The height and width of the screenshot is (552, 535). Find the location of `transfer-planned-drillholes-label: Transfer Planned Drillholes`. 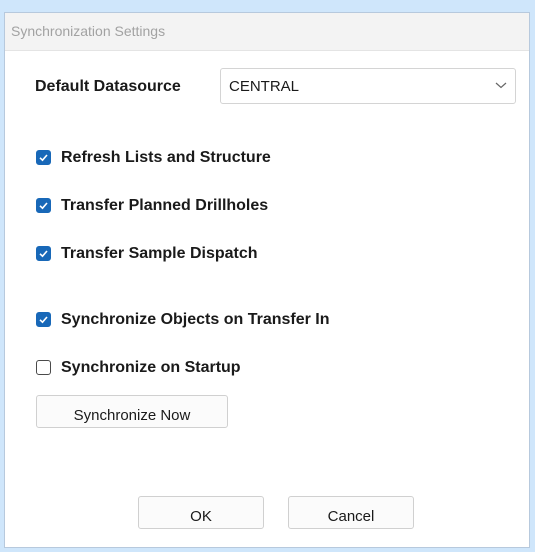

transfer-planned-drillholes-label: Transfer Planned Drillholes is located at coordinates (165, 205).